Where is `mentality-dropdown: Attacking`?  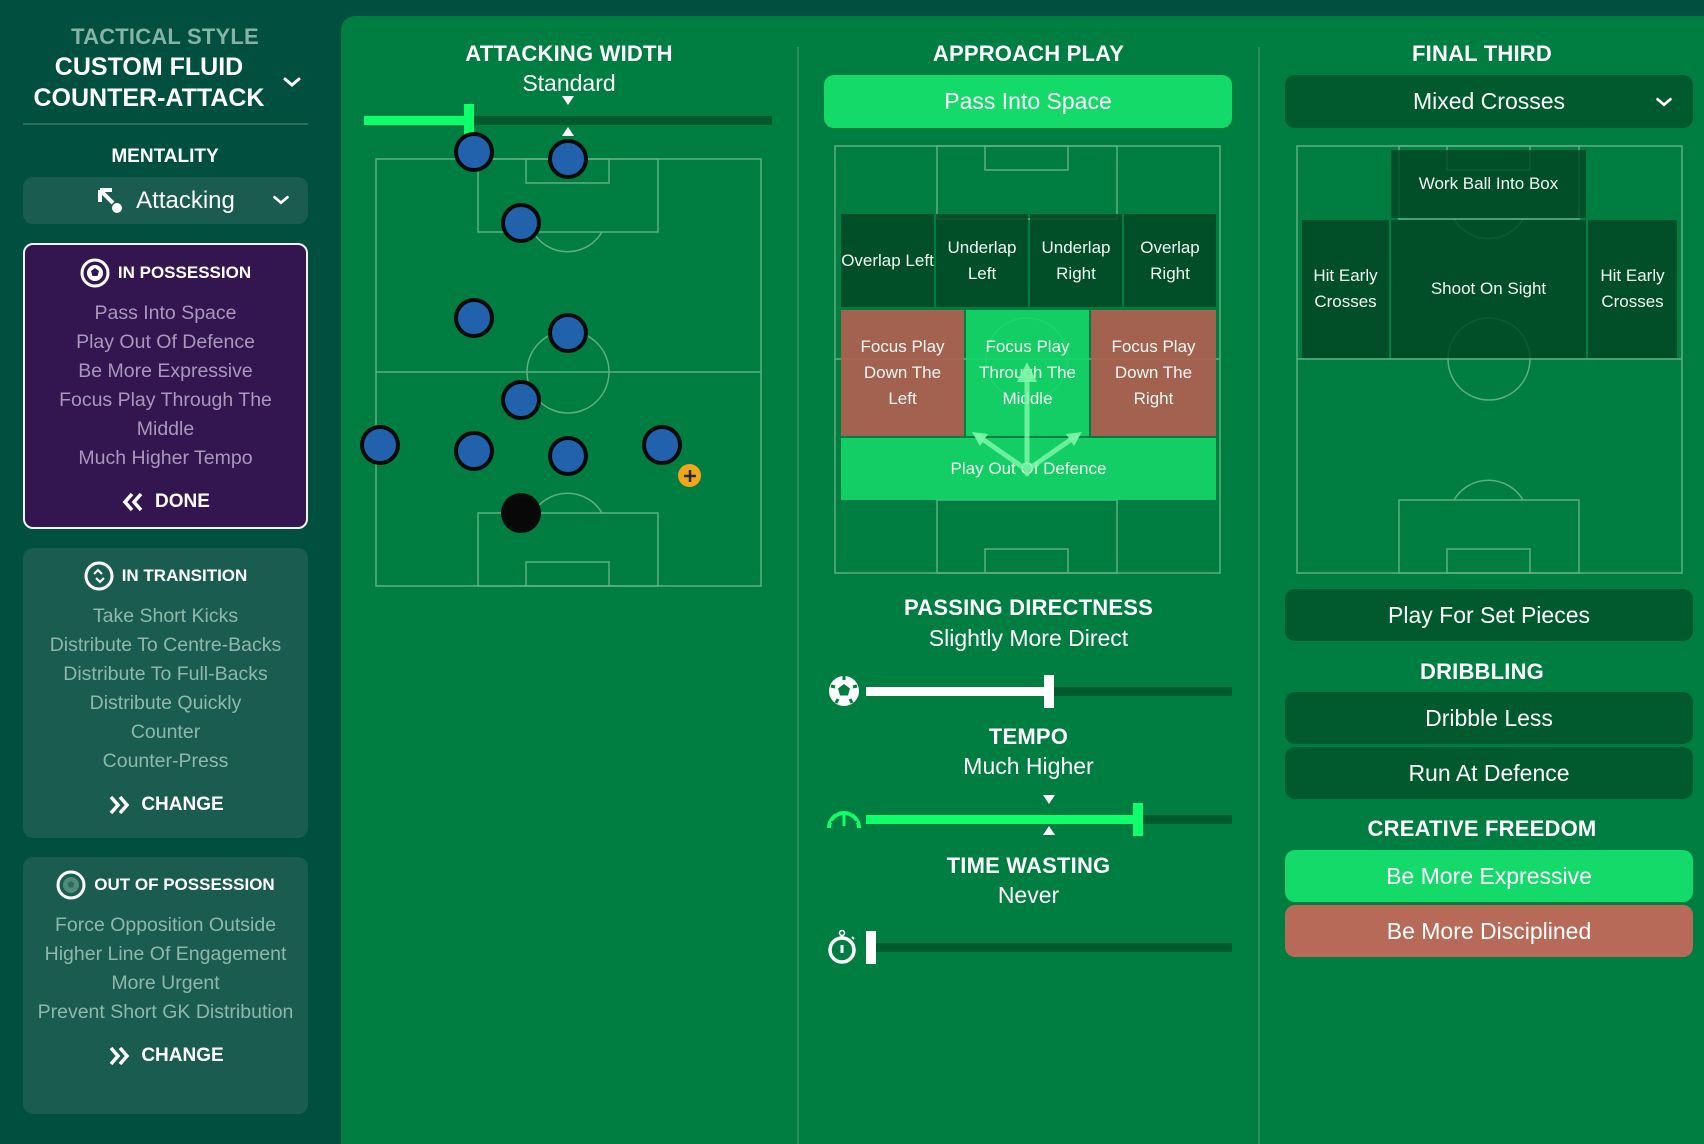 mentality-dropdown: Attacking is located at coordinates (165, 200).